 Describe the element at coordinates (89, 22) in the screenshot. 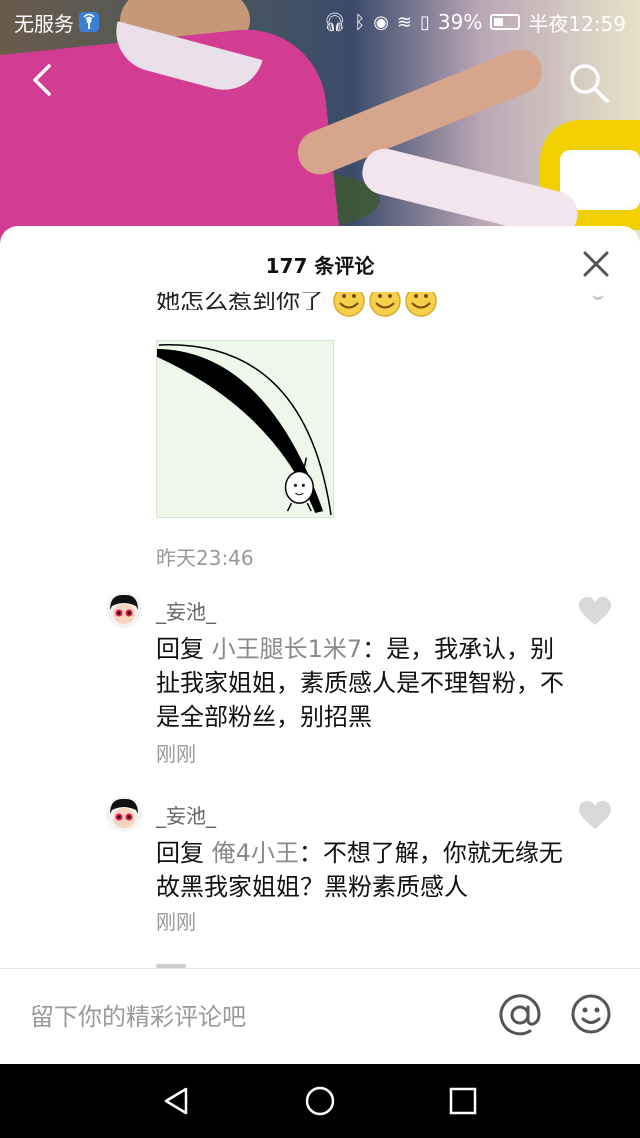

I see `signal-icon` at that location.